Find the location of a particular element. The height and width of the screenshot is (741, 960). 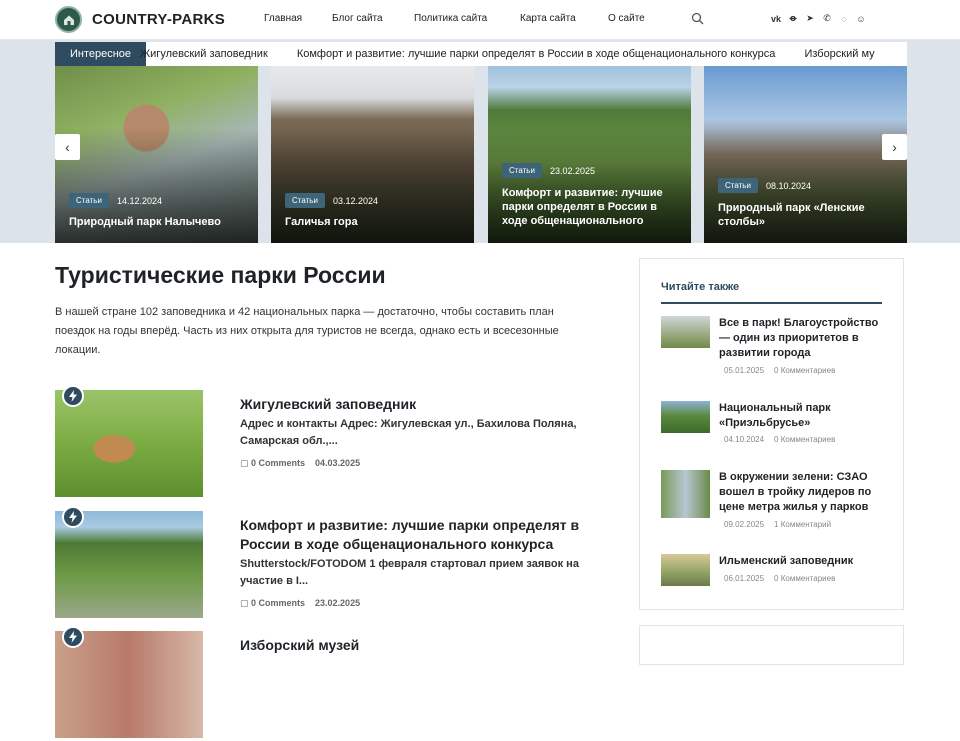

post-title: Изборский музей is located at coordinates (410, 645).